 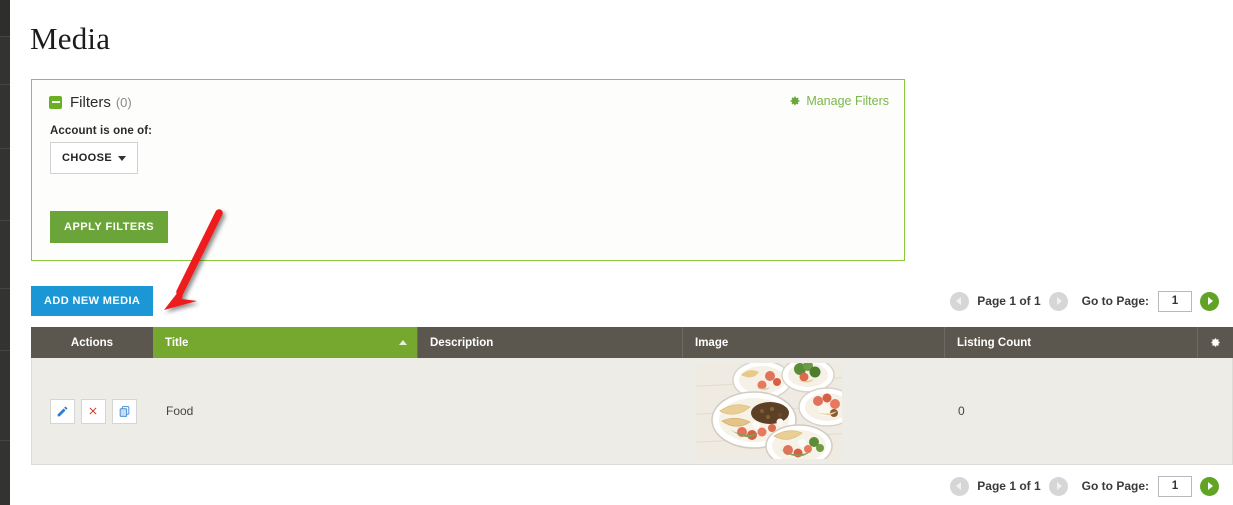 I want to click on row-settings-cell, so click(x=1215, y=411).